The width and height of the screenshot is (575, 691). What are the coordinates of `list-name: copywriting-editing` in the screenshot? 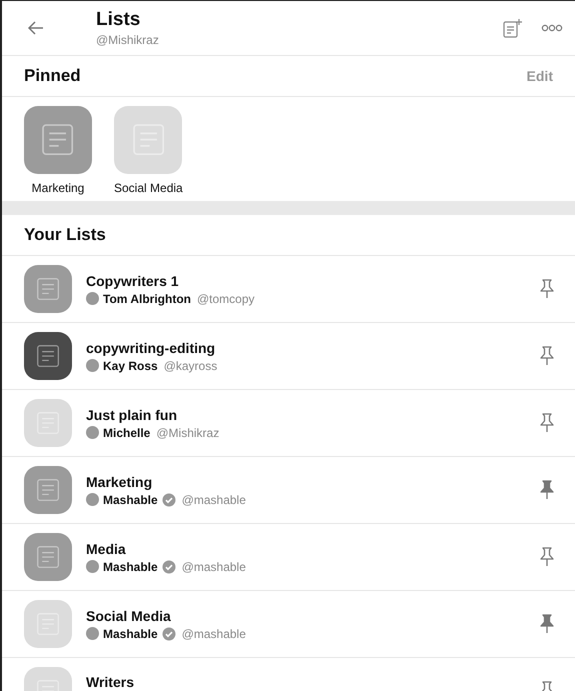 It's located at (151, 348).